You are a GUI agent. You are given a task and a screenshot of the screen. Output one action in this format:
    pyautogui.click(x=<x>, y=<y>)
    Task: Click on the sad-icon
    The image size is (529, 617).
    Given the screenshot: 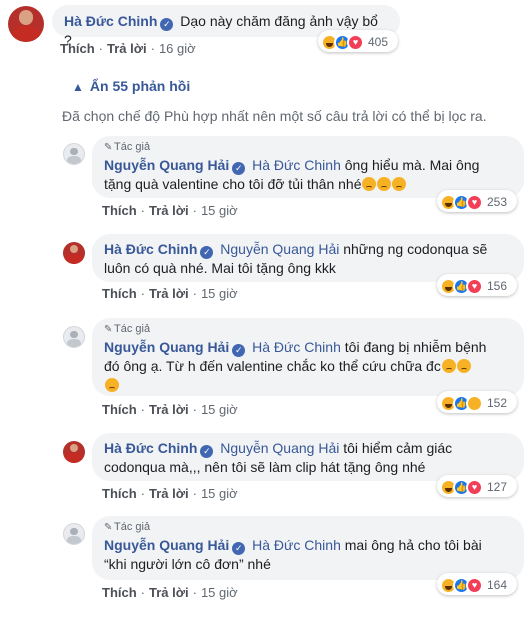 What is the action you would take?
    pyautogui.click(x=474, y=403)
    